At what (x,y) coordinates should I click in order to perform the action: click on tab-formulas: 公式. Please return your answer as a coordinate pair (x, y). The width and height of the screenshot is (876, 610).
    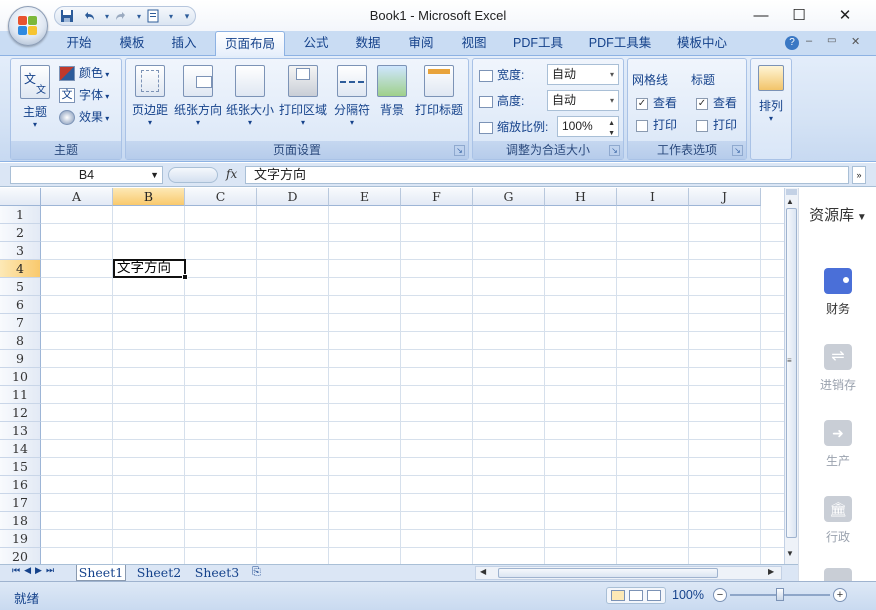
    Looking at the image, I should click on (316, 43).